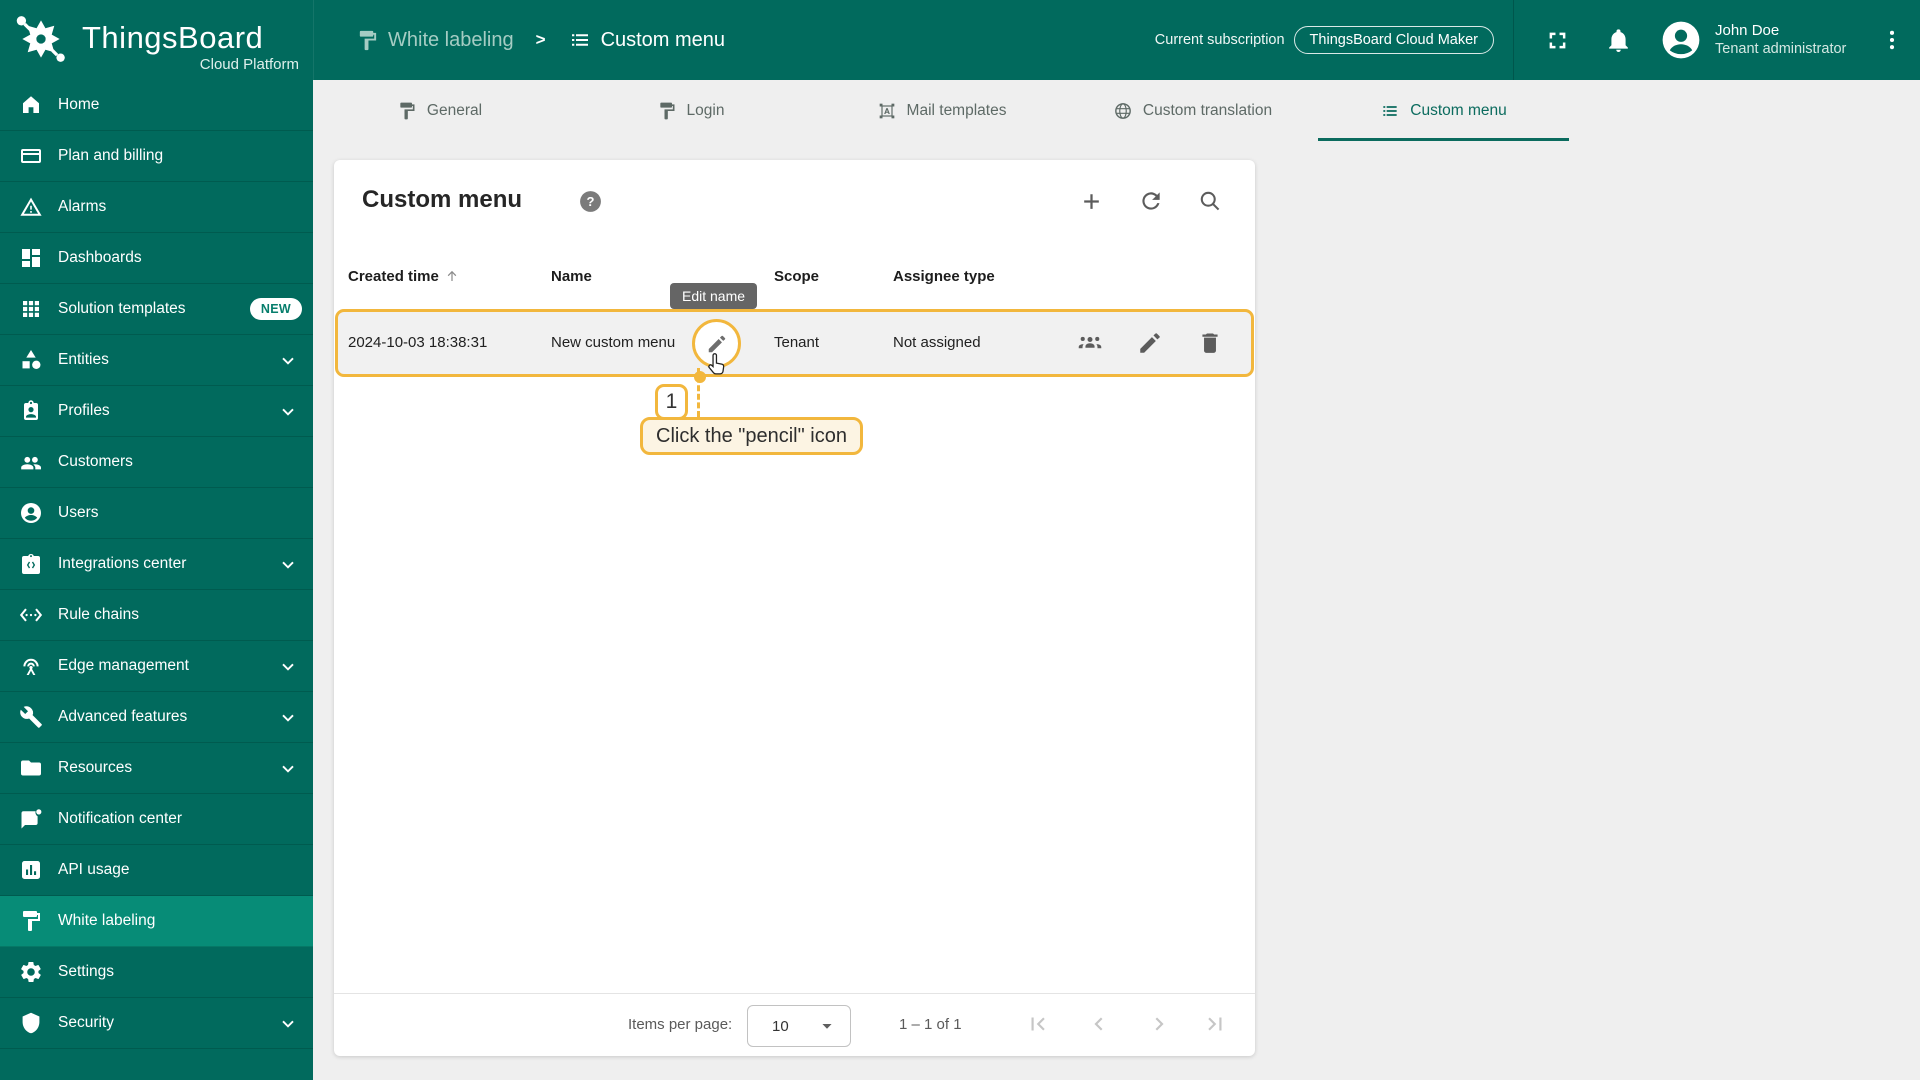 The height and width of the screenshot is (1080, 1920). I want to click on trash-icon, so click(1210, 345).